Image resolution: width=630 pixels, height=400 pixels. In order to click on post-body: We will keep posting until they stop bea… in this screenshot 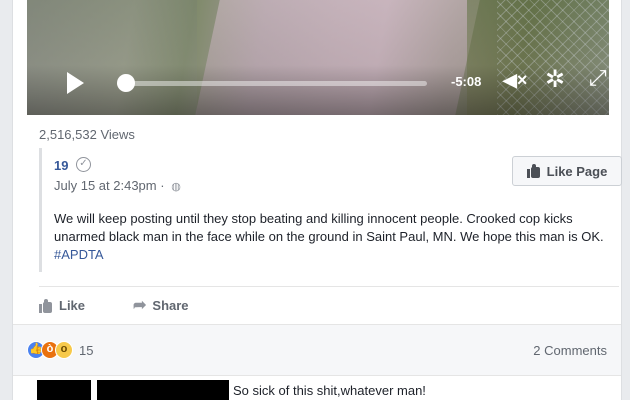, I will do `click(329, 227)`.